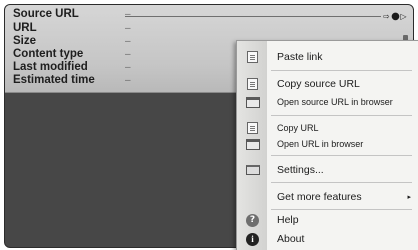 The image size is (418, 250). I want to click on menu-item-paste-link: Paste link, so click(327, 57).